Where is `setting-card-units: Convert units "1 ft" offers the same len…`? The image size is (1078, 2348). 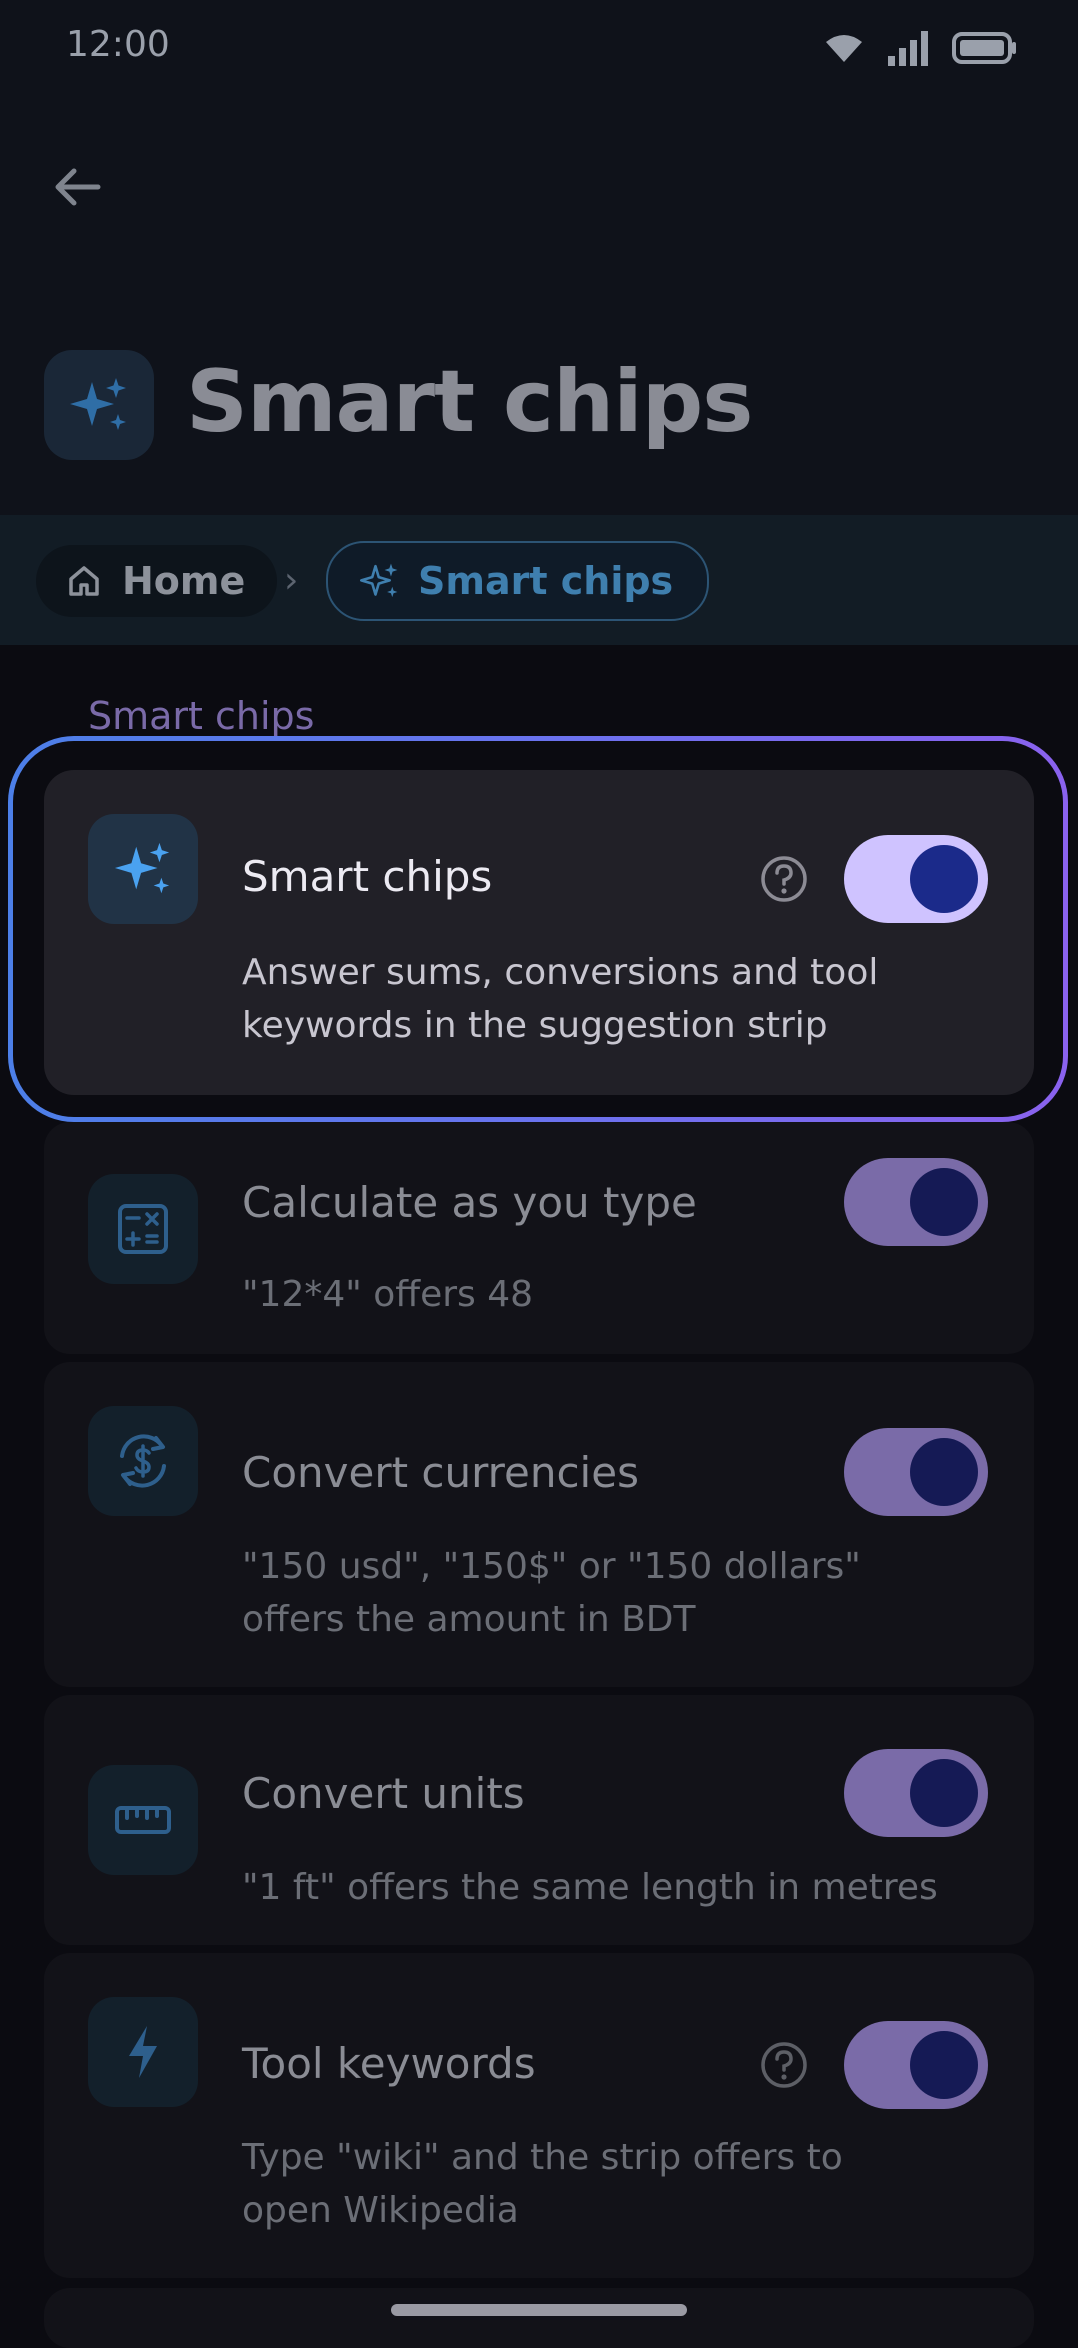
setting-card-units: Convert units "1 ft" offers the same len… is located at coordinates (539, 1820).